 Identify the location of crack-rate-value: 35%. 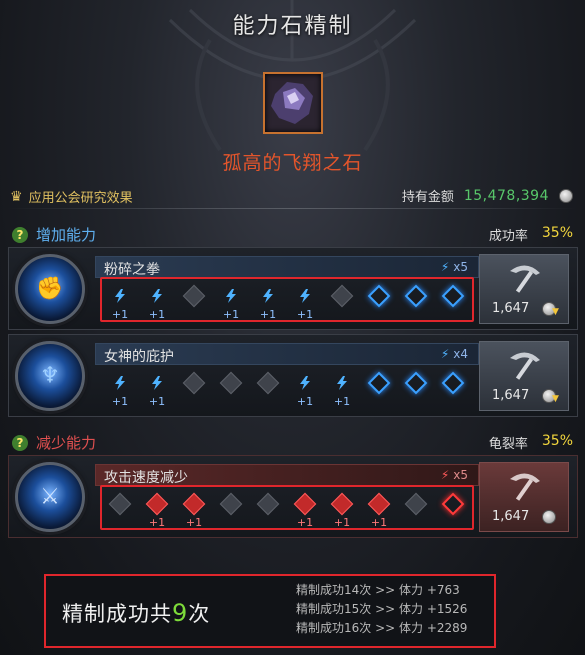
(557, 441).